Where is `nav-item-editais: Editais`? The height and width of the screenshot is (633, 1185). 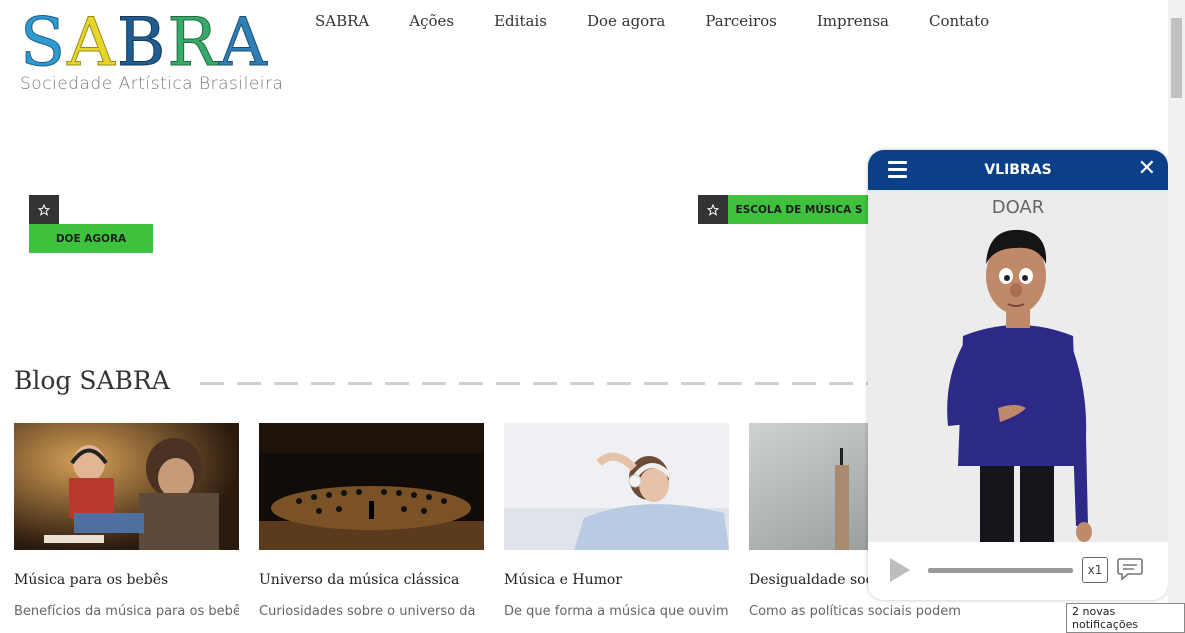
nav-item-editais: Editais is located at coordinates (520, 21).